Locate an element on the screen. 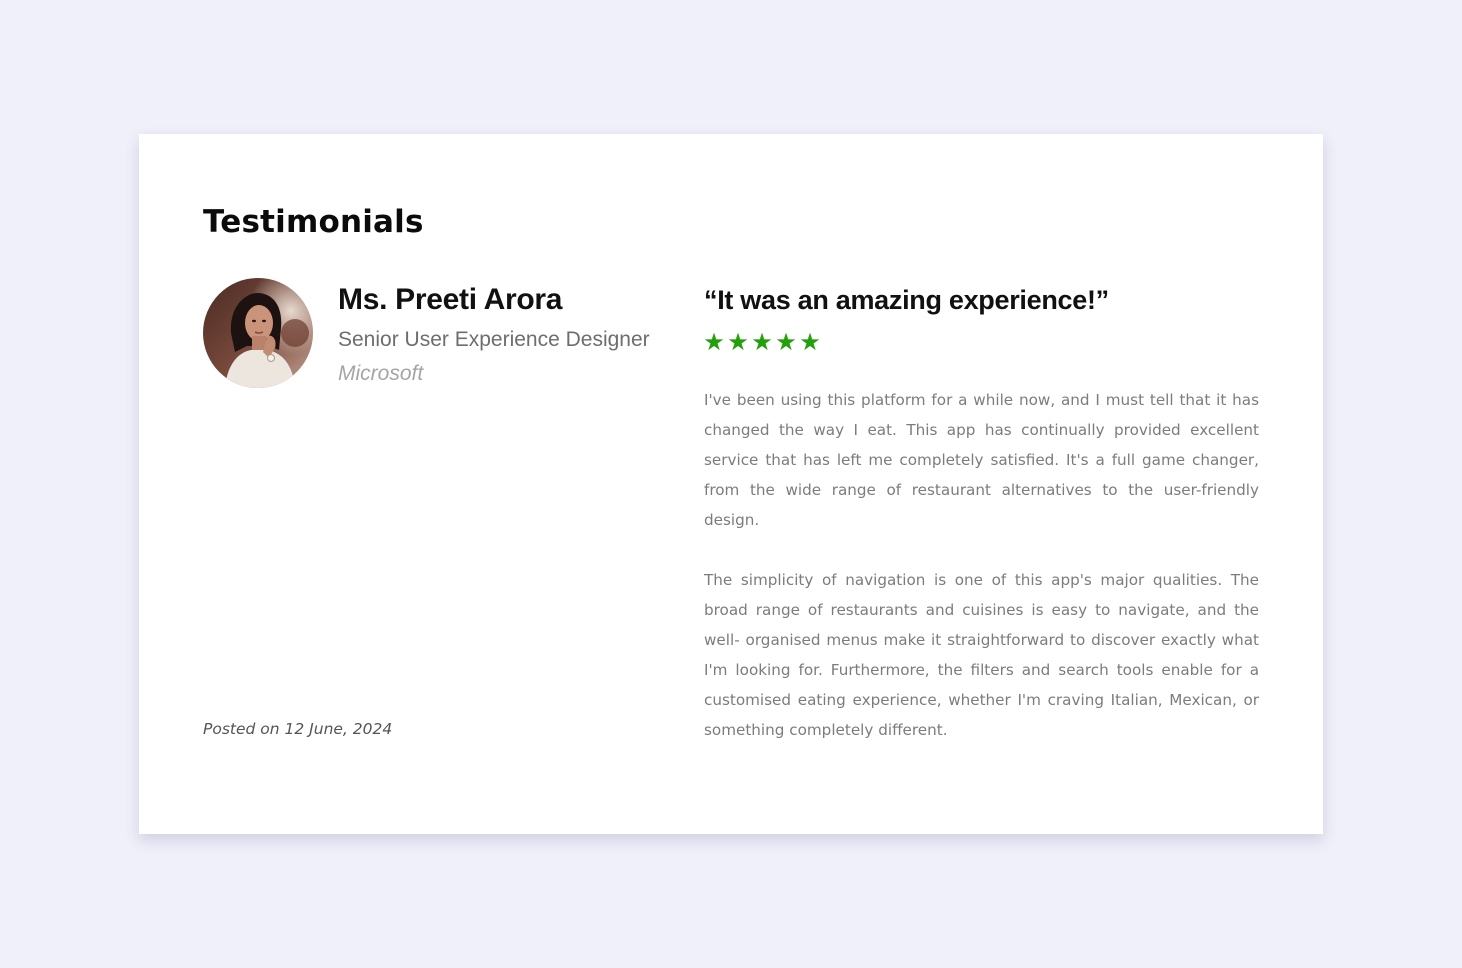 This screenshot has height=968, width=1462. quote-title: “It was an amazing experience!” is located at coordinates (906, 300).